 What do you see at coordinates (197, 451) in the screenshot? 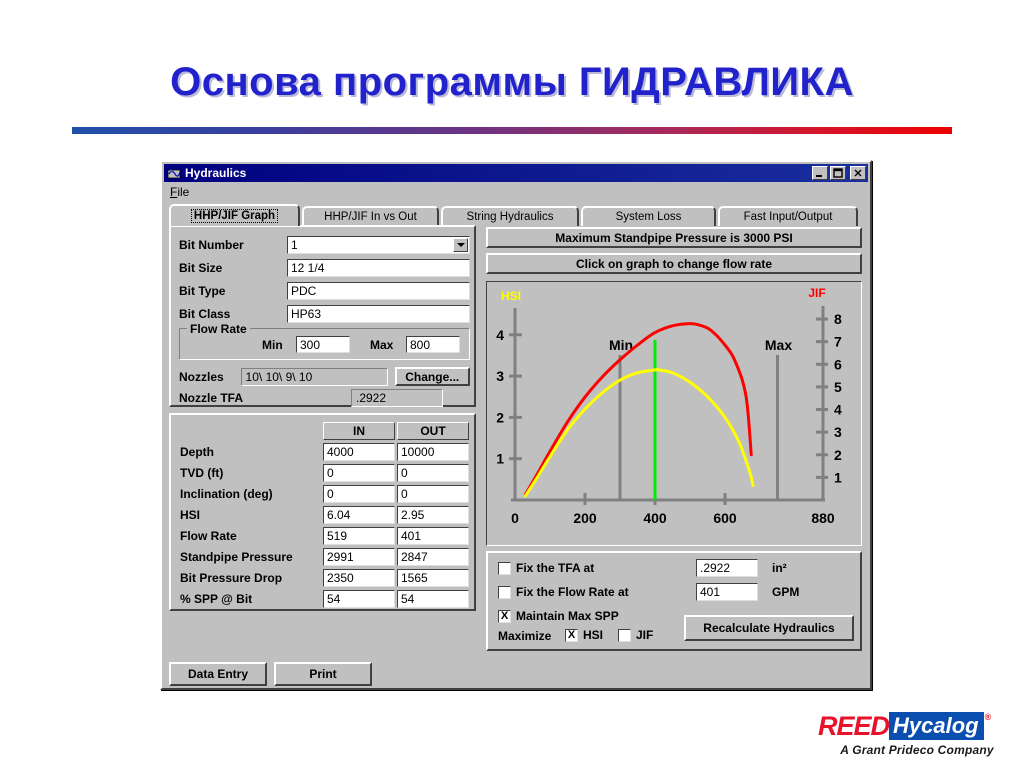
I see `row-label: Depth` at bounding box center [197, 451].